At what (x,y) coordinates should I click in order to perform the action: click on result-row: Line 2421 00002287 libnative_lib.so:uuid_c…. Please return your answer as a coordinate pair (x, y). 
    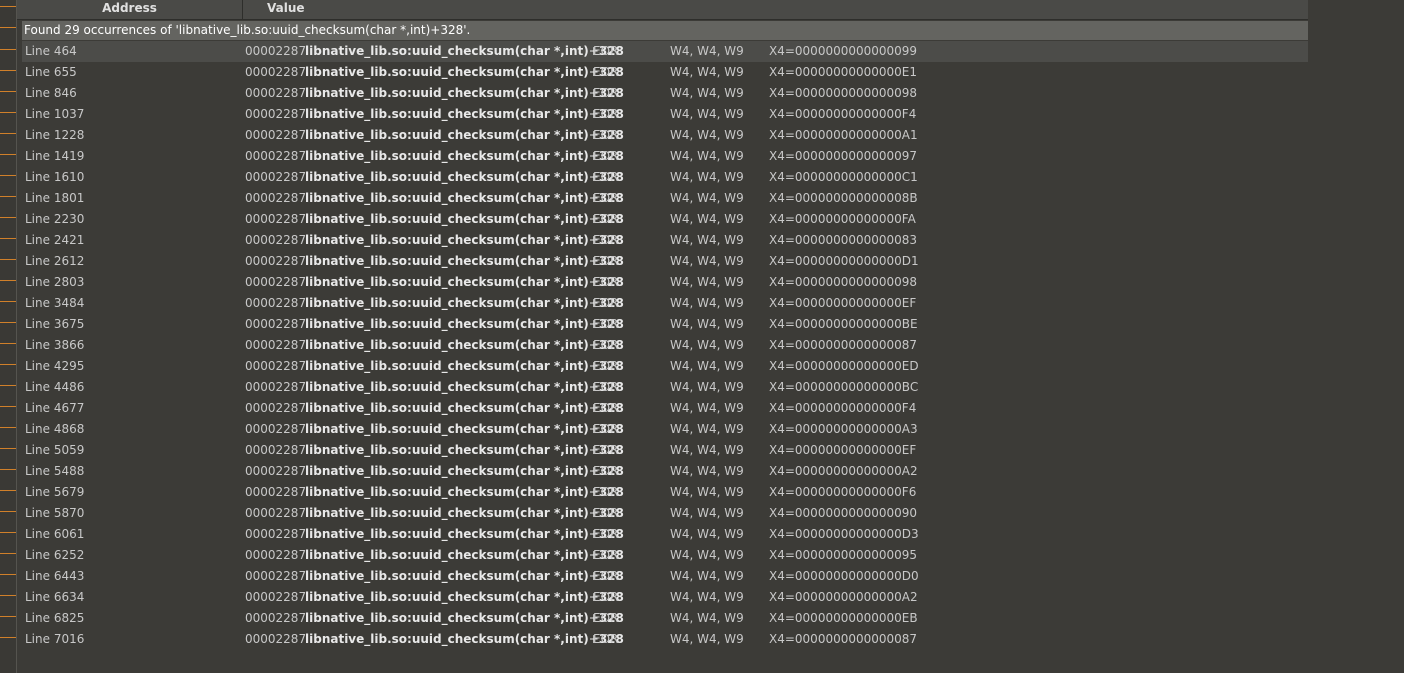
    Looking at the image, I should click on (665, 240).